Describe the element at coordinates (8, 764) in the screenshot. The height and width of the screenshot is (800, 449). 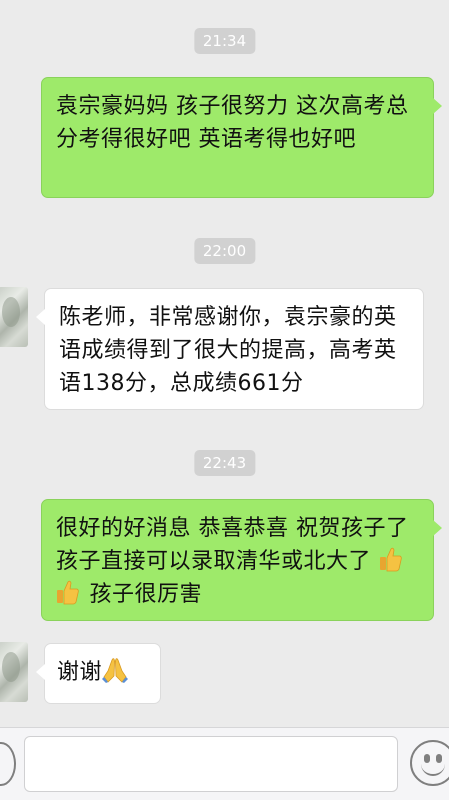
I see `voice-toggle-icon` at that location.